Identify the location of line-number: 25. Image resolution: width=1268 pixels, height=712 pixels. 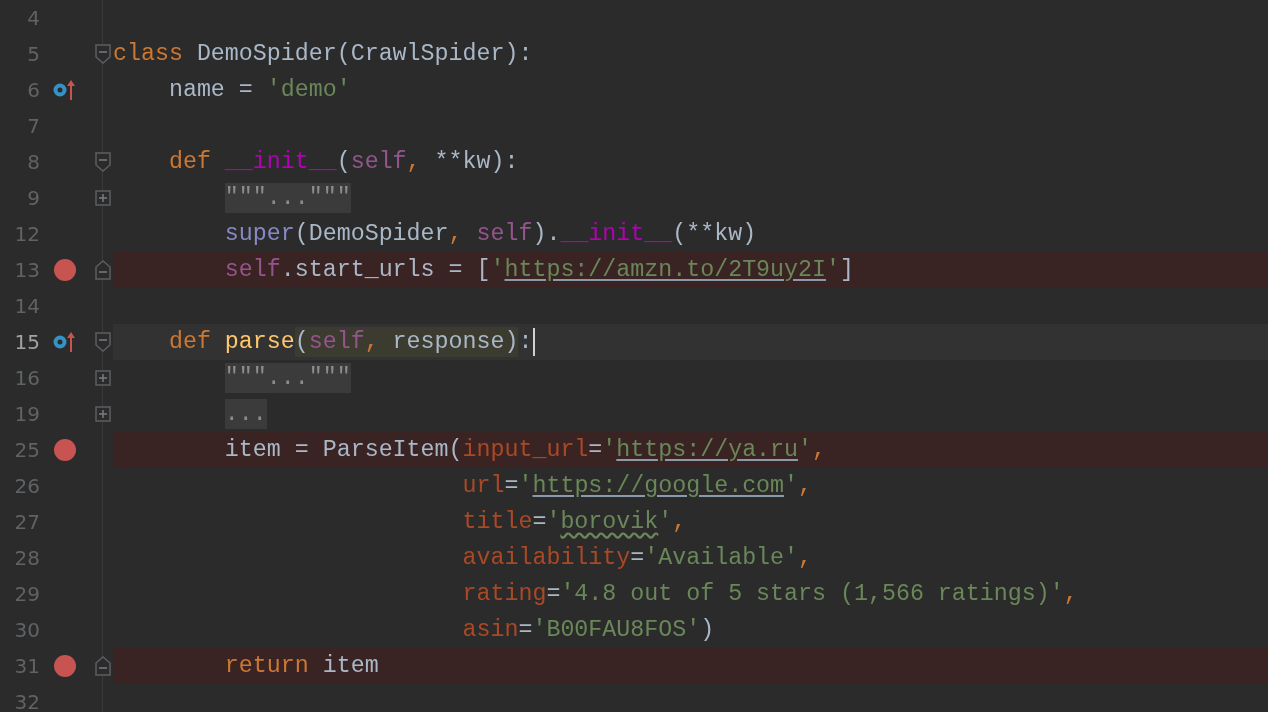
(26, 450).